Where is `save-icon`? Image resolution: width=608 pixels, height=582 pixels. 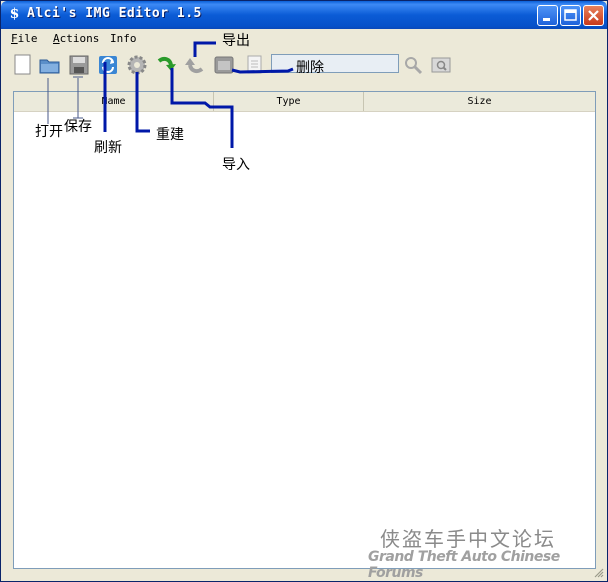 save-icon is located at coordinates (79, 65).